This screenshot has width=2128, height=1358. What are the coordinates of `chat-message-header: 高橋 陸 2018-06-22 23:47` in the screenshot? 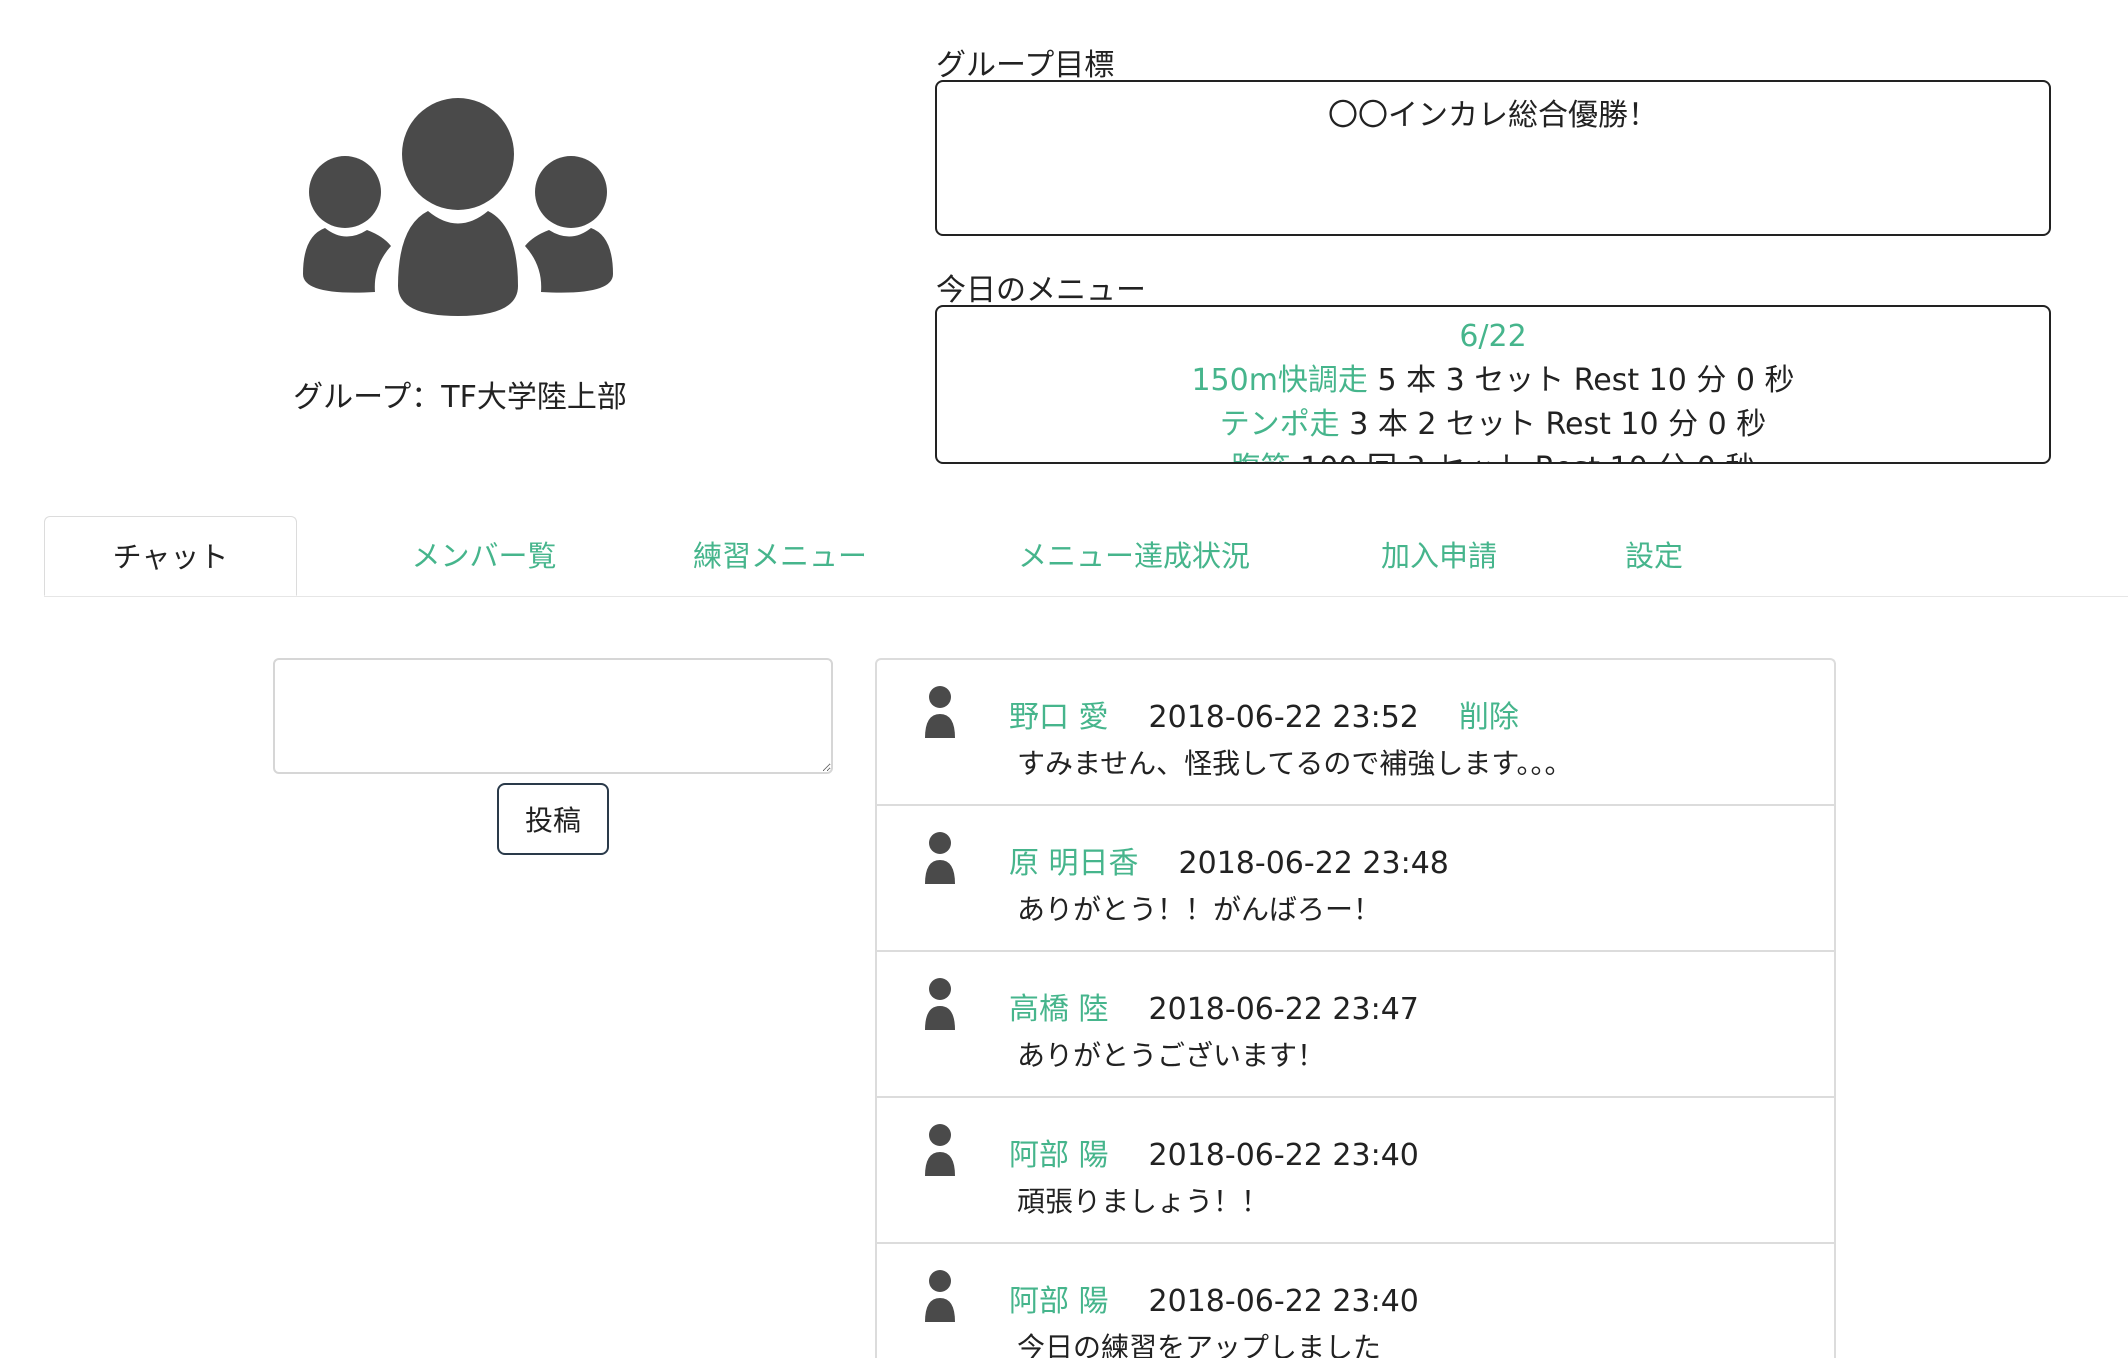 It's located at (1234, 1006).